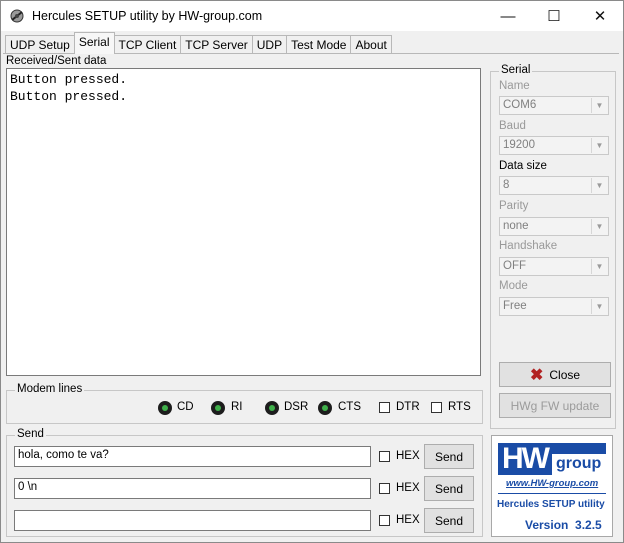  What do you see at coordinates (216, 44) in the screenshot?
I see `tab-tcp-server: TCP Server` at bounding box center [216, 44].